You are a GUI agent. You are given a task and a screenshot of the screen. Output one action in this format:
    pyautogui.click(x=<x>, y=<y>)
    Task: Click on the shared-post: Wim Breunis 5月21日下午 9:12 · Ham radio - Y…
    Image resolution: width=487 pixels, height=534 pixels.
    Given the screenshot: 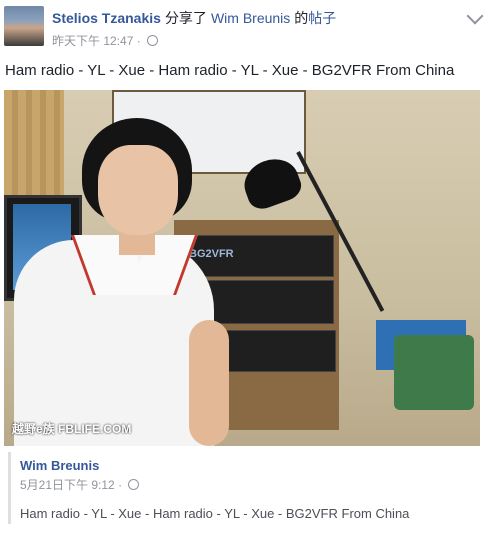 What is the action you would take?
    pyautogui.click(x=244, y=488)
    